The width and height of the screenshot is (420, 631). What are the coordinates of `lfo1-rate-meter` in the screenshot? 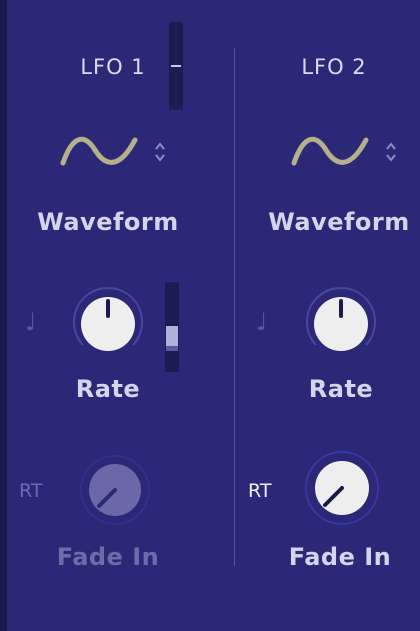 It's located at (172, 327).